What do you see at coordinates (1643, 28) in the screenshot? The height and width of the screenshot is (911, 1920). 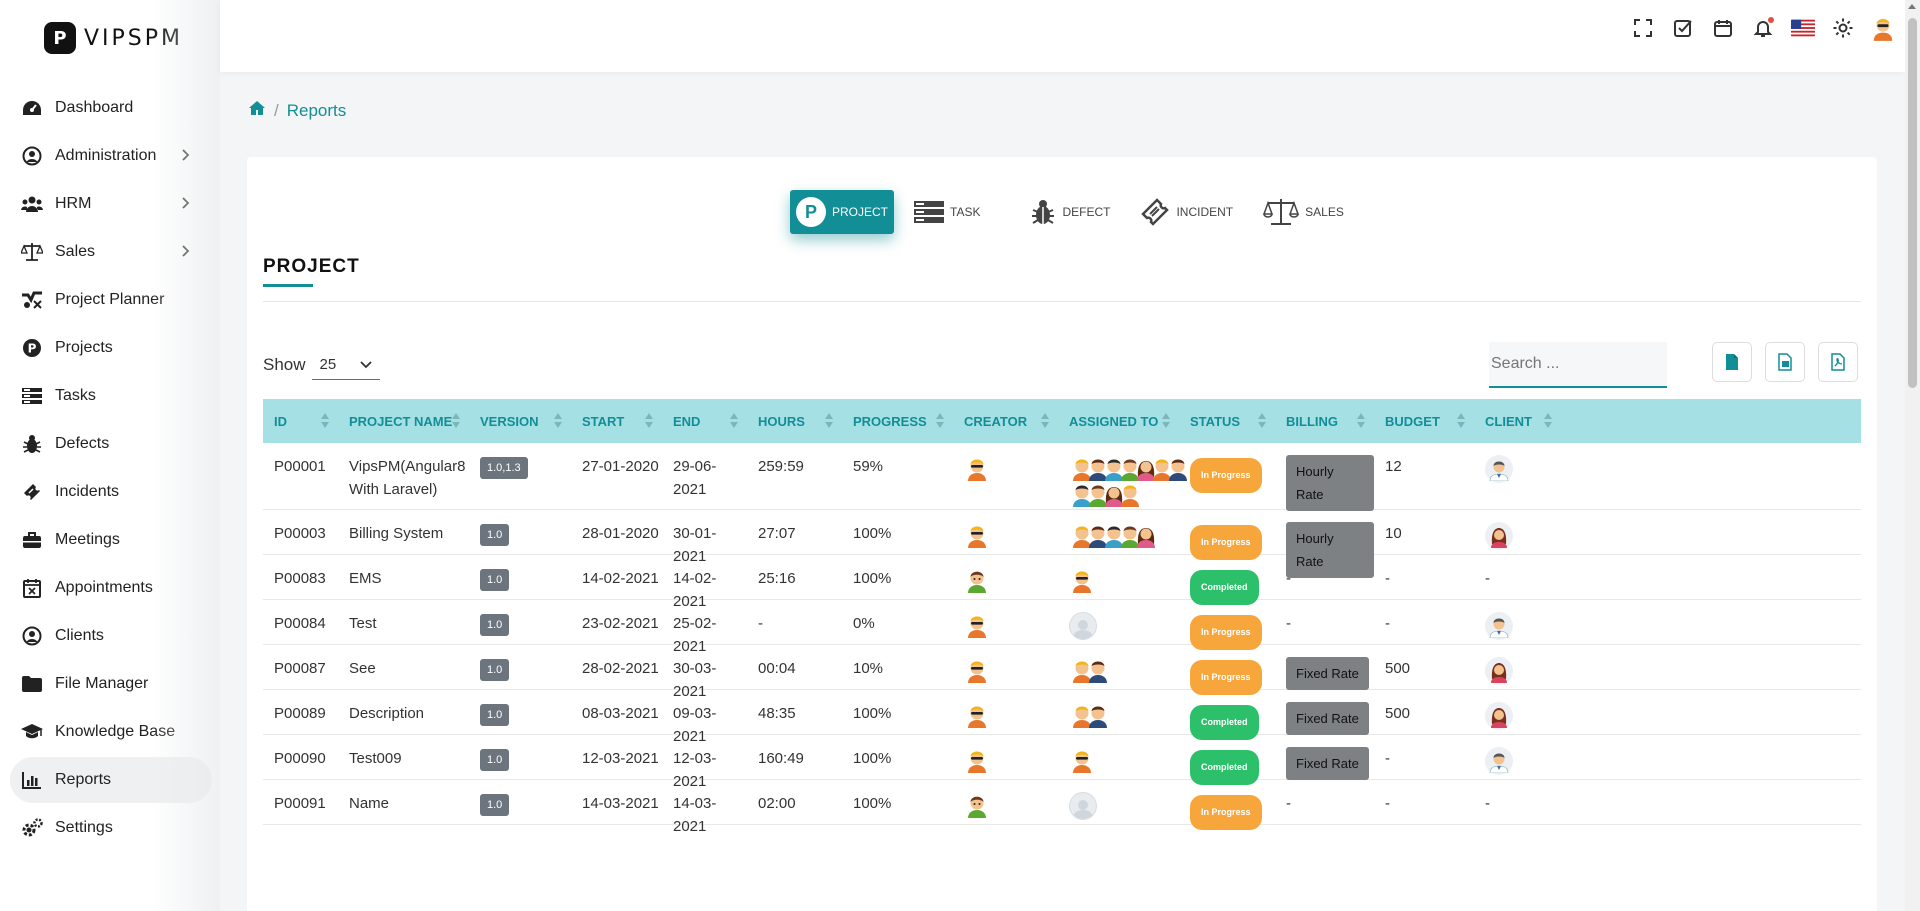 I see `fullscreen-icon` at bounding box center [1643, 28].